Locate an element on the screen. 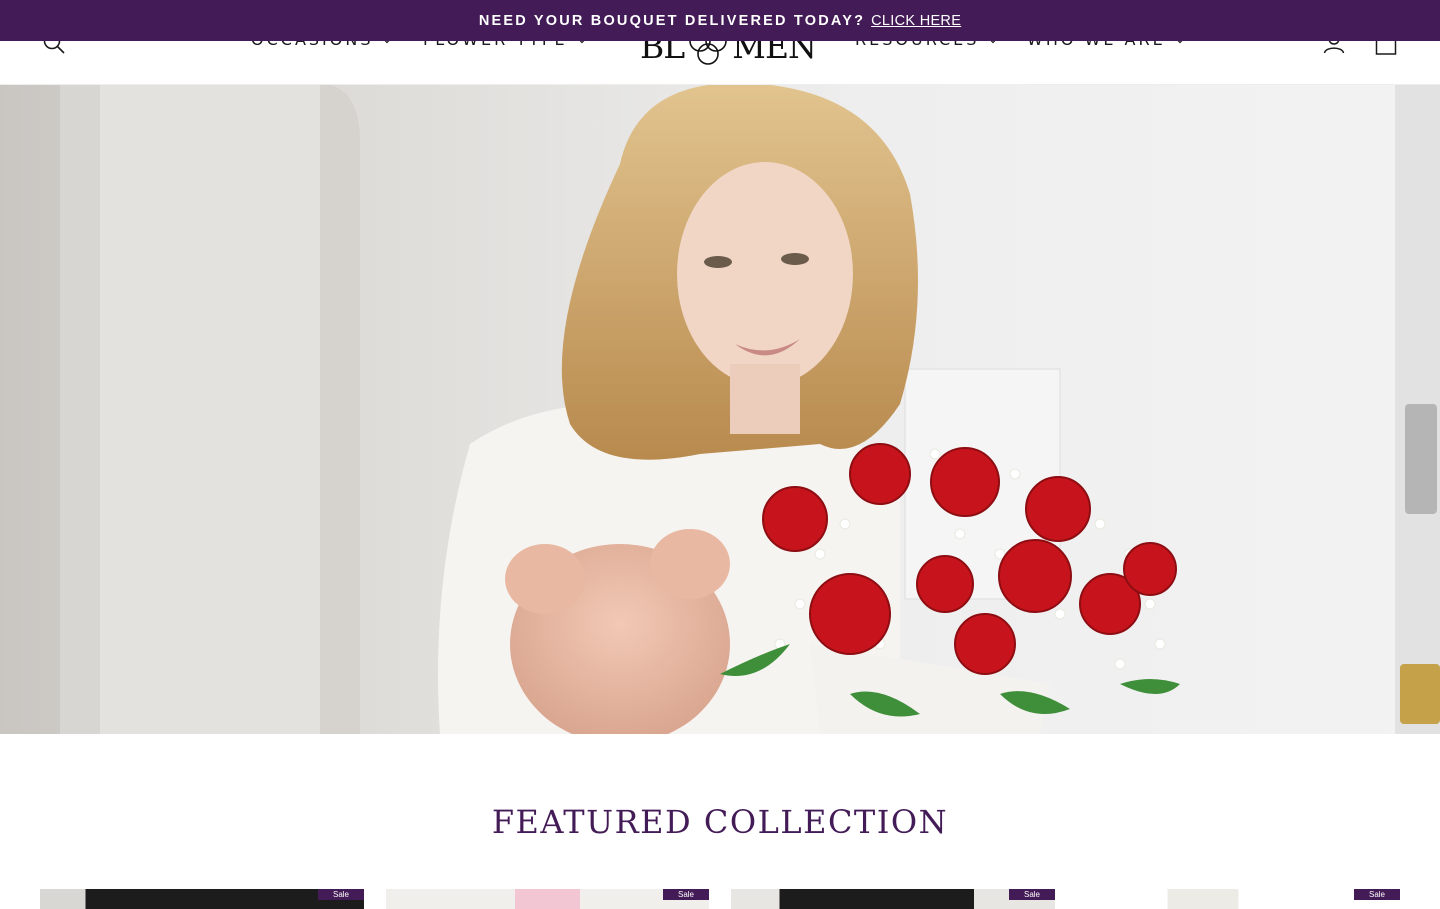 Image resolution: width=1440 pixels, height=909 pixels. announcement-text: NEED YOUR BOUQUET DELIVERED TODAY? is located at coordinates (672, 20).